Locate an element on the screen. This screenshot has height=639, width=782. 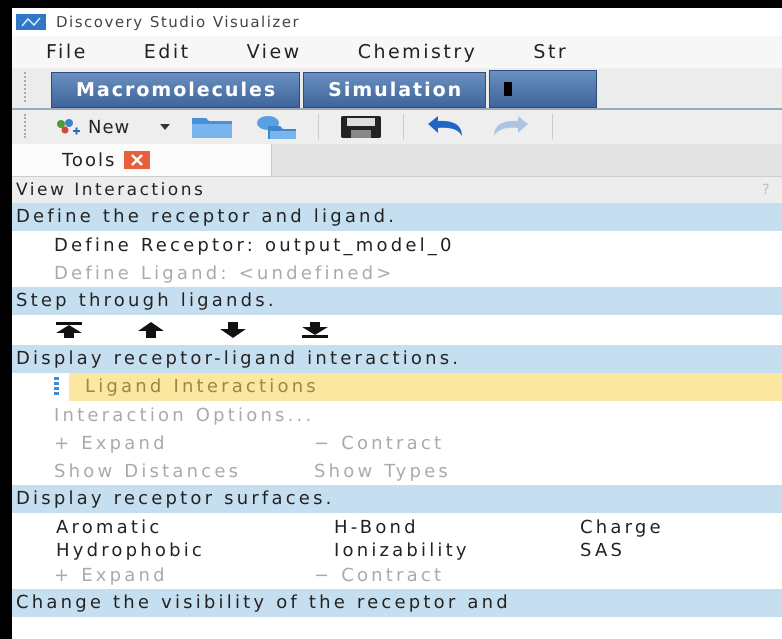
last-ligand-icon is located at coordinates (315, 330).